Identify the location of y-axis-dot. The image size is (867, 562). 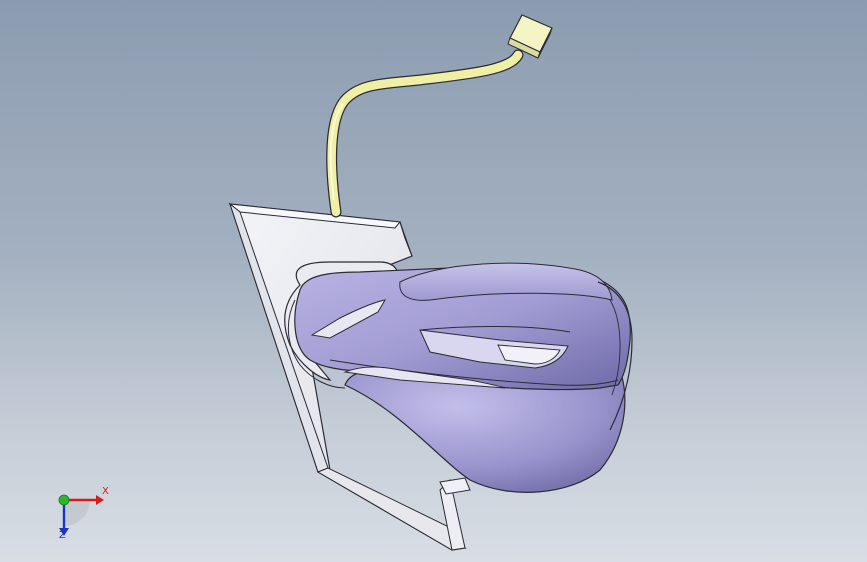
(64, 500).